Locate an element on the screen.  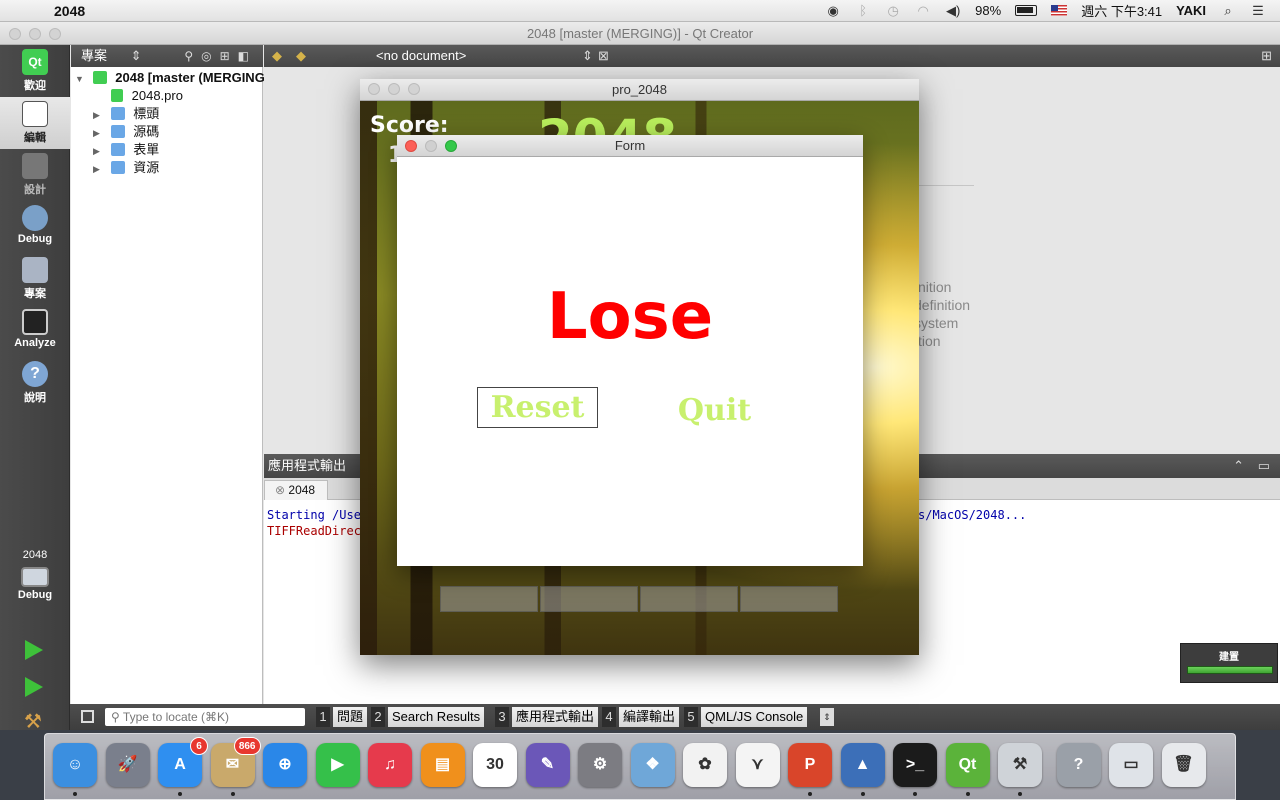
dock-preview-icon: ❖ is located at coordinates (652, 765).